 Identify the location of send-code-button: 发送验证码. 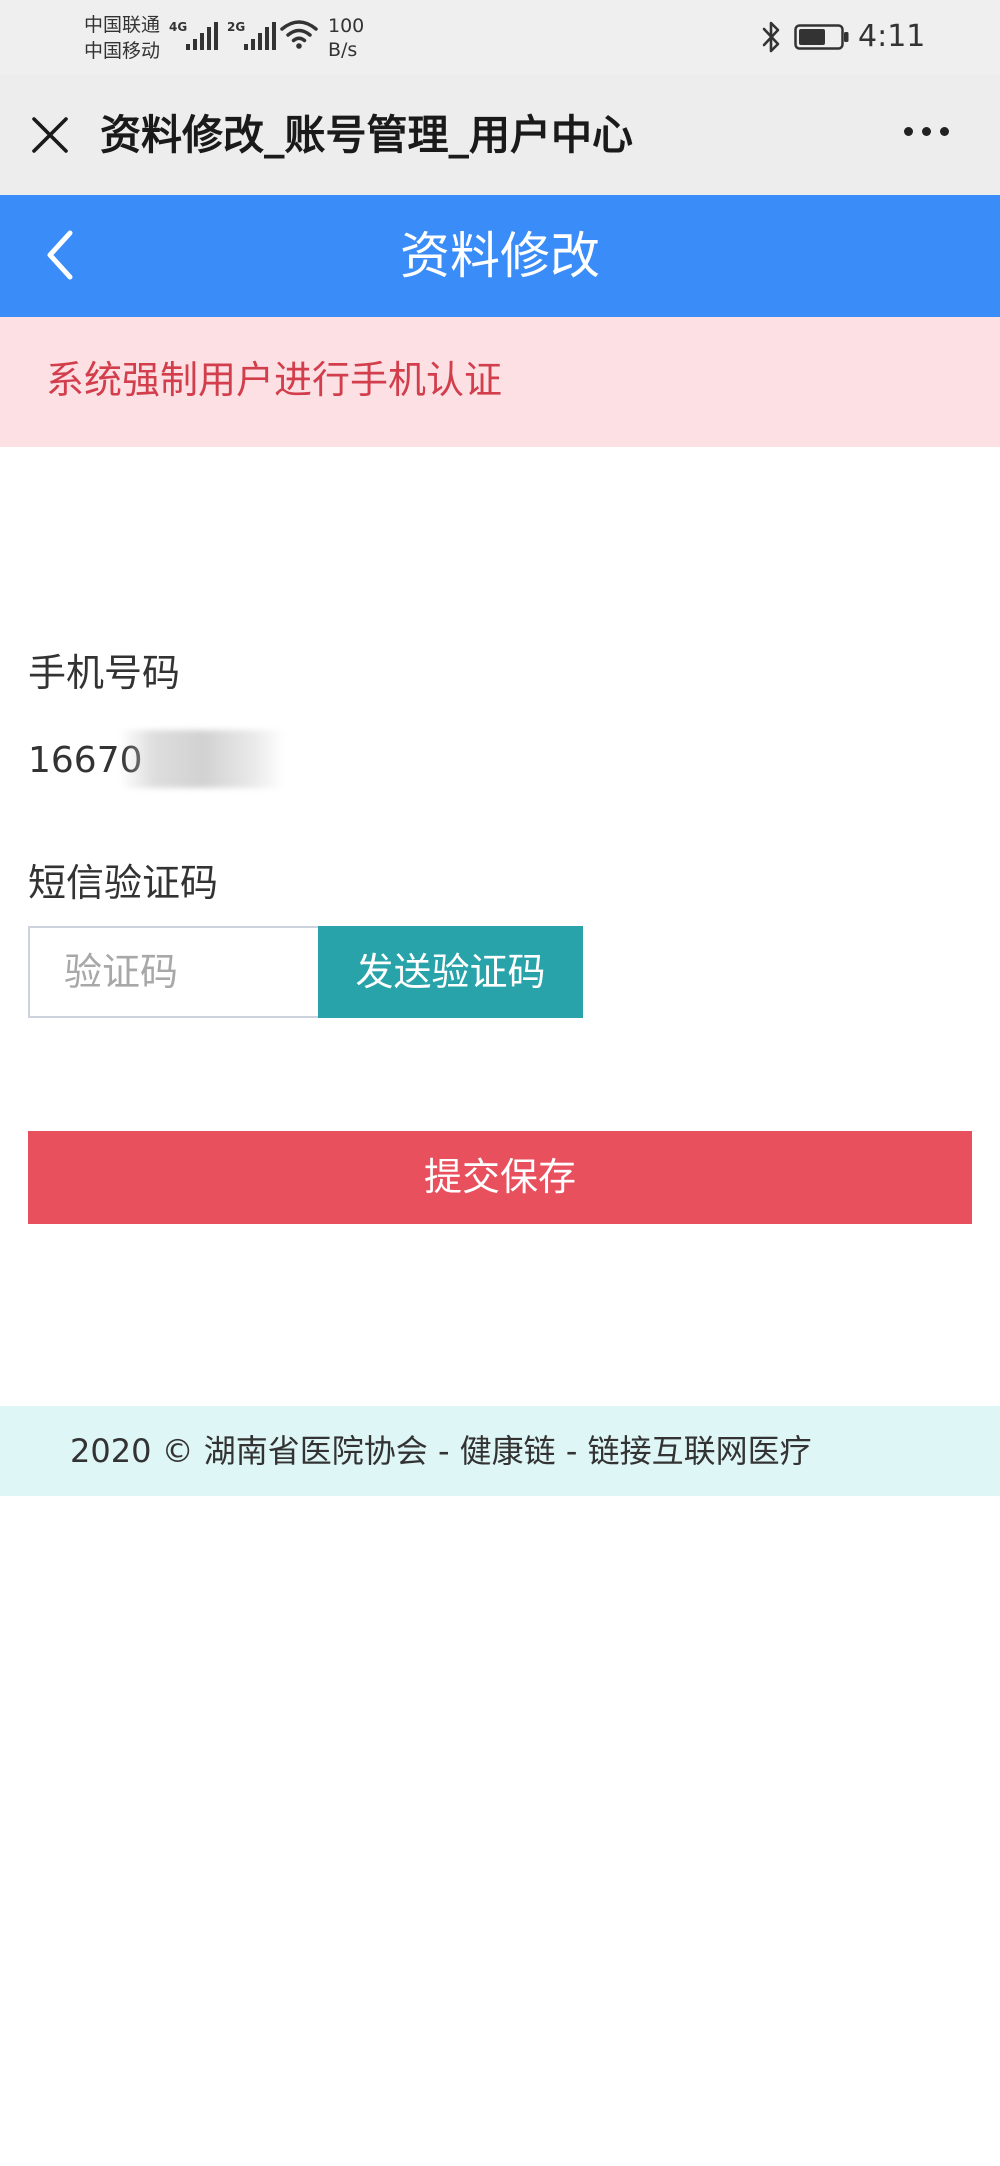
(450, 972).